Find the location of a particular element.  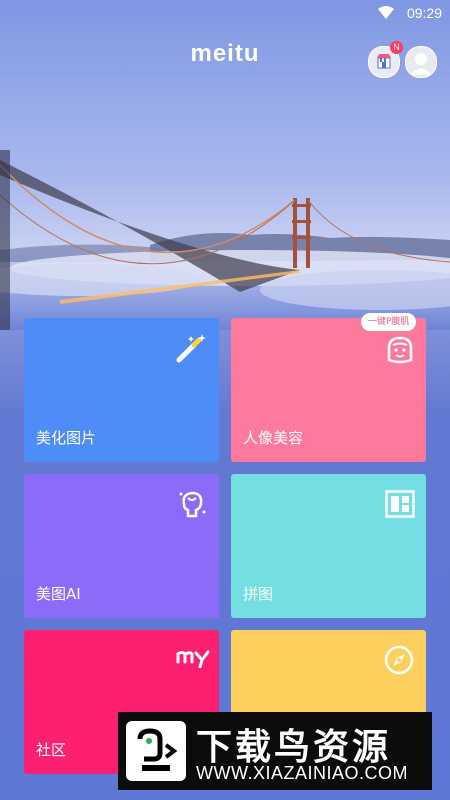

tile-label: 人像美容 is located at coordinates (273, 438).